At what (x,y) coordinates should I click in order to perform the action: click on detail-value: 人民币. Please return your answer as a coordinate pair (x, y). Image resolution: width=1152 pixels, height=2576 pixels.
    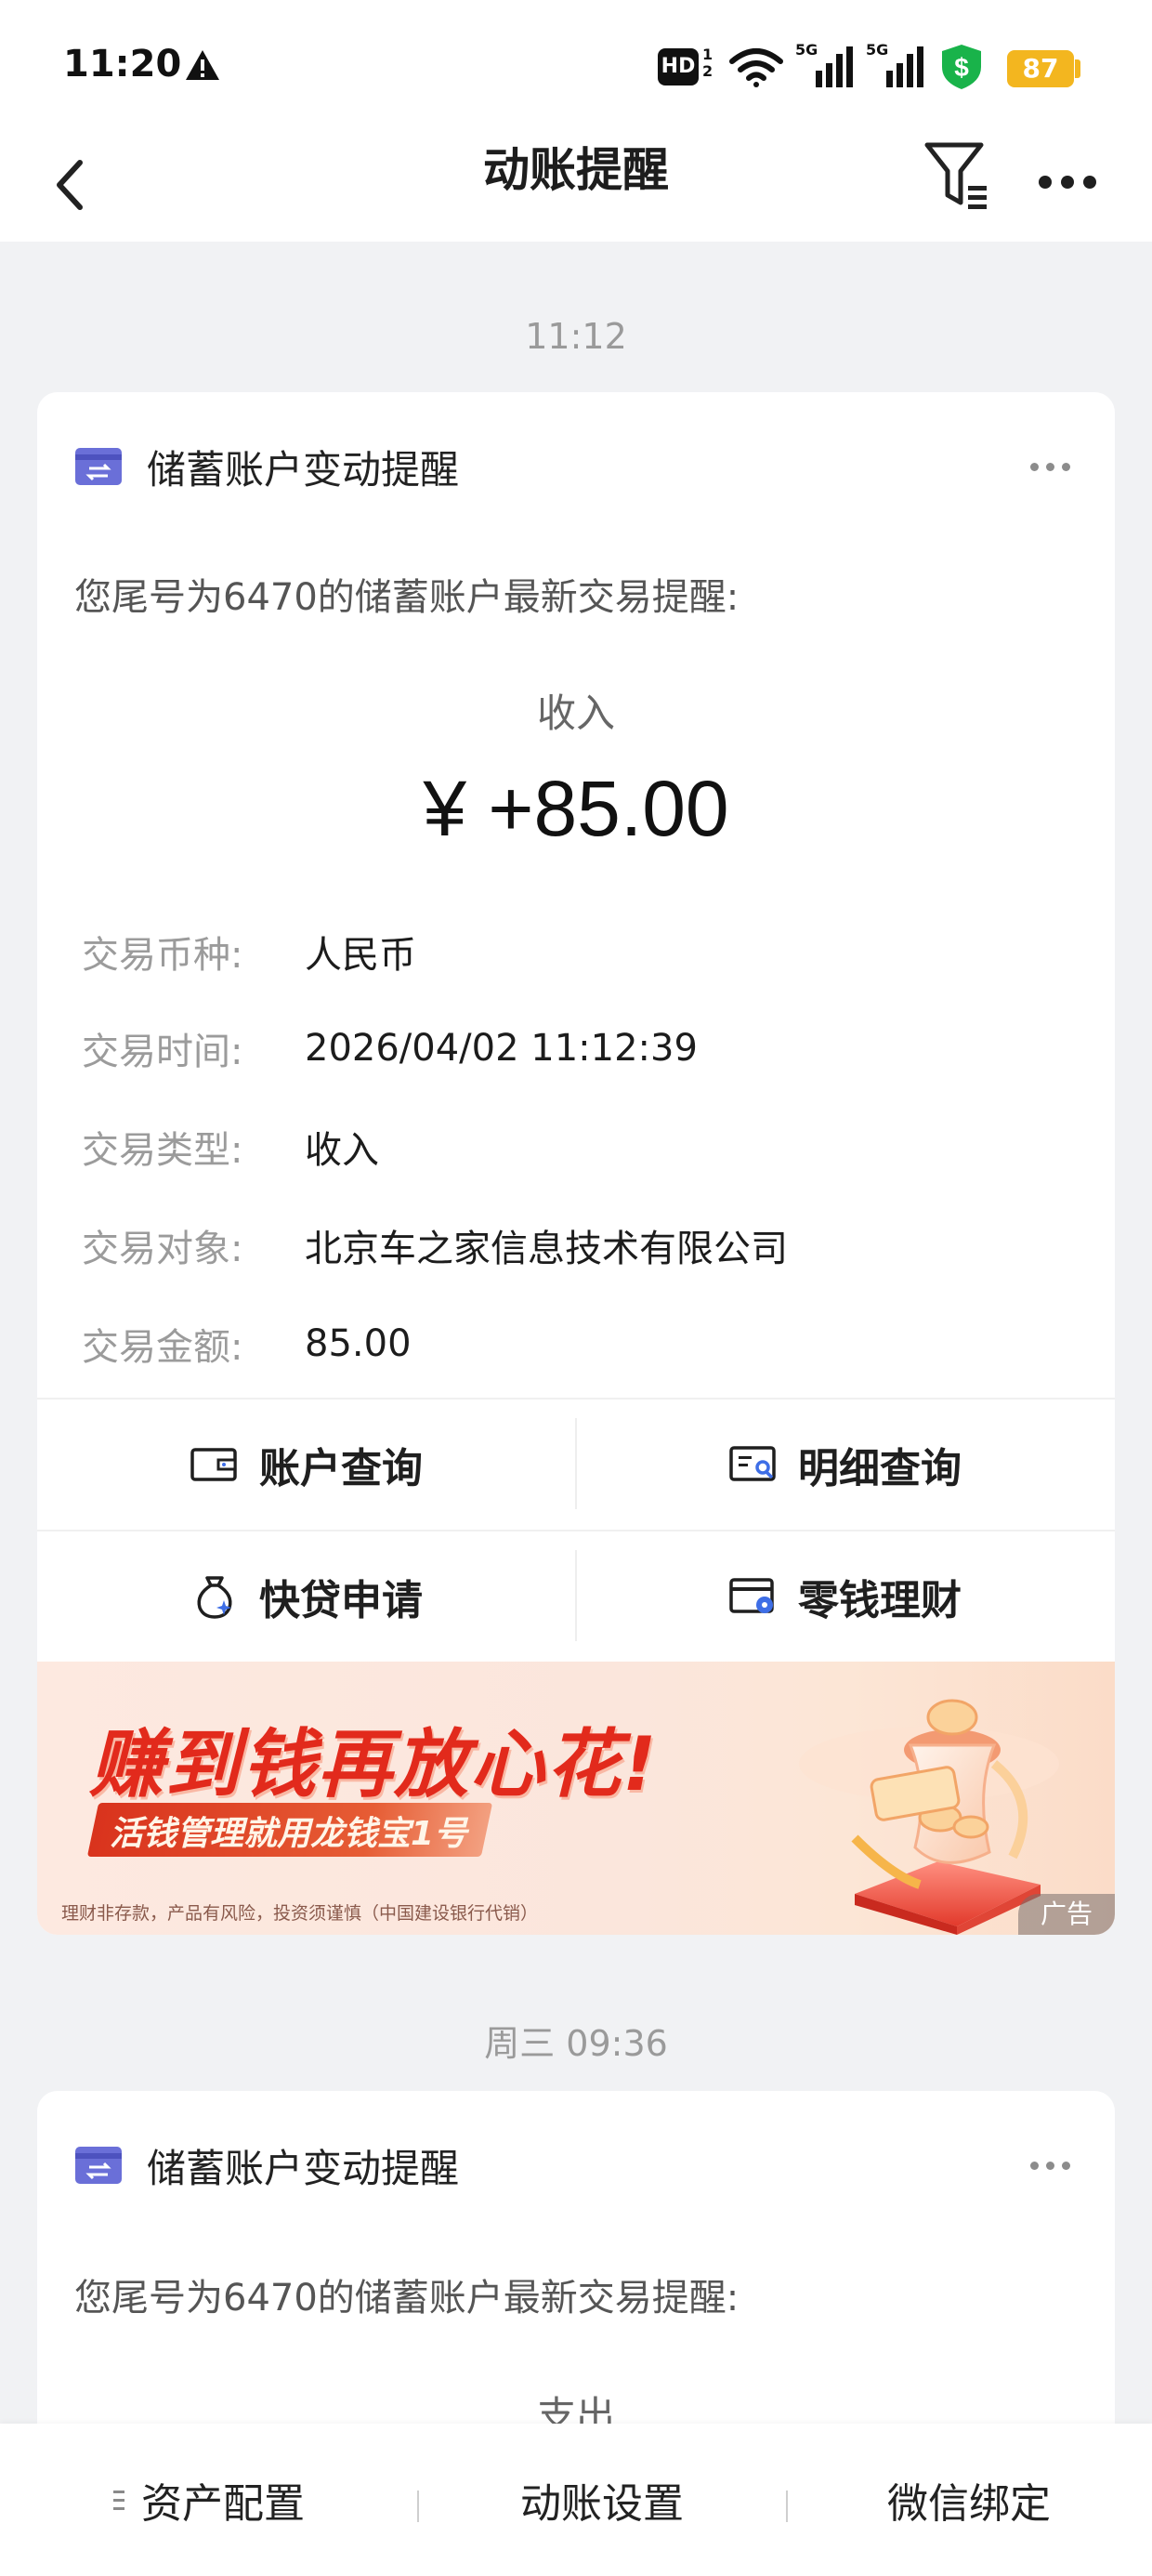
    Looking at the image, I should click on (360, 955).